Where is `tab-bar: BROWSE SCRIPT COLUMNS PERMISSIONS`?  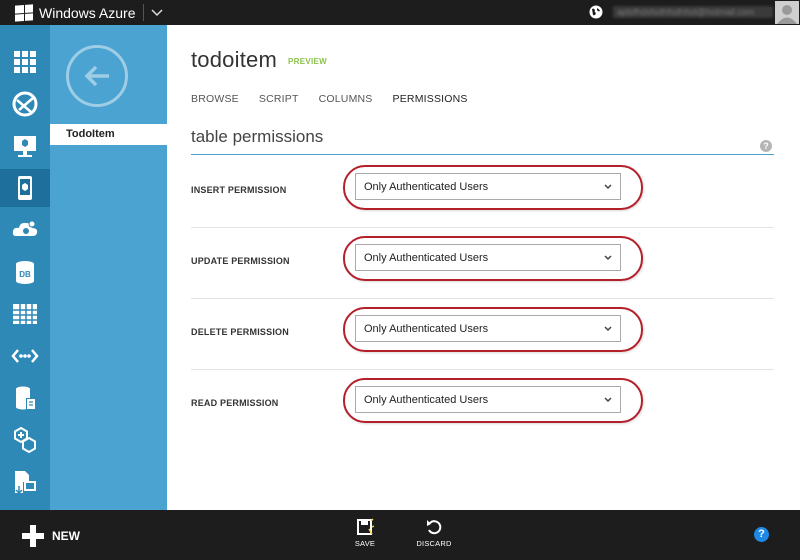 tab-bar: BROWSE SCRIPT COLUMNS PERMISSIONS is located at coordinates (339, 99).